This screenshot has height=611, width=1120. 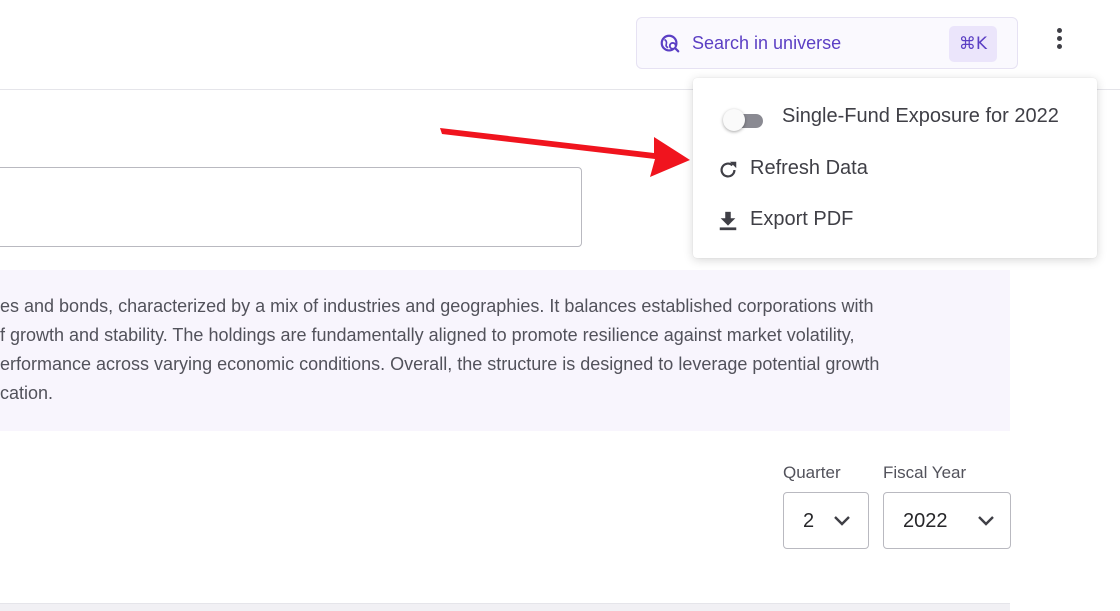 I want to click on download-icon, so click(x=728, y=221).